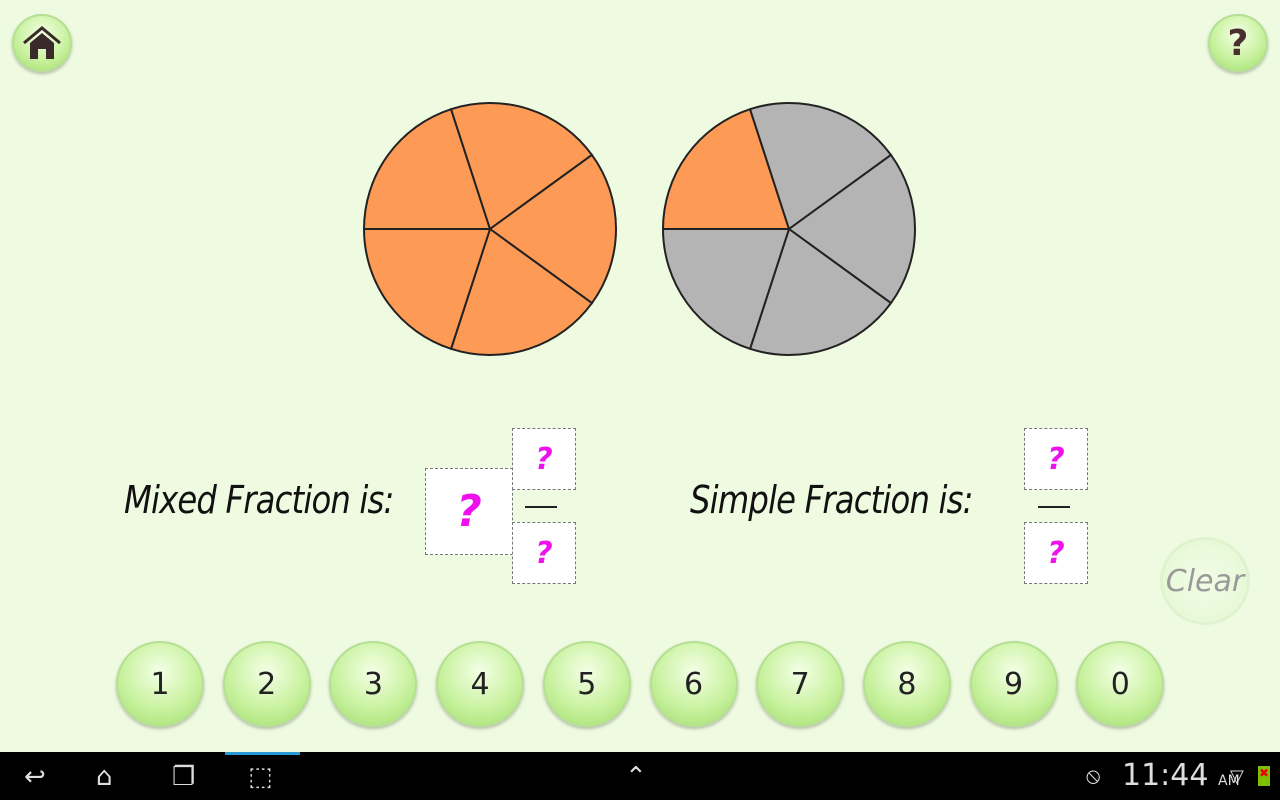  Describe the element at coordinates (832, 500) in the screenshot. I see `simple-fraction-label: Simple Fraction is:` at that location.